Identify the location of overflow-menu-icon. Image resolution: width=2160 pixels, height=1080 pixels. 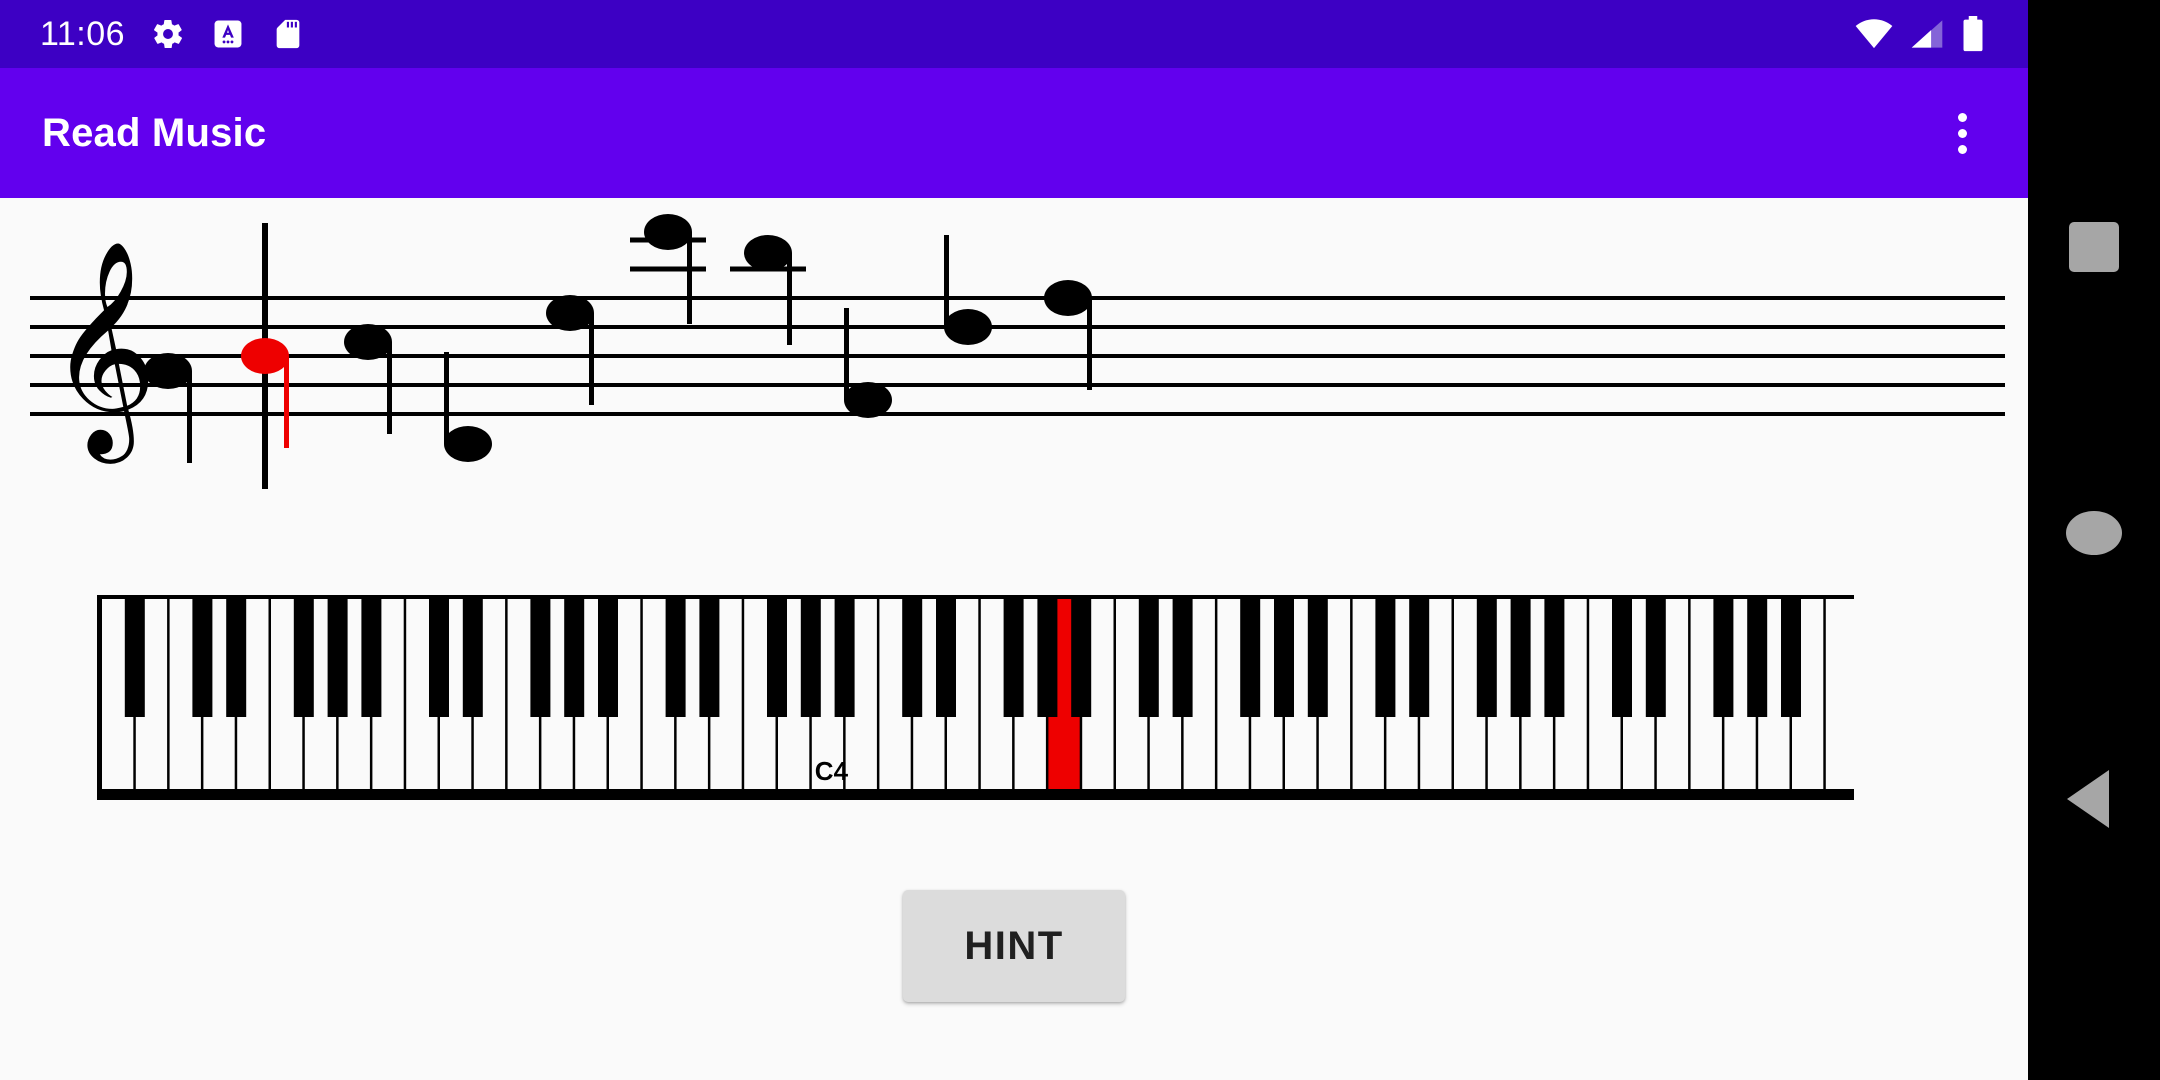
(1962, 133).